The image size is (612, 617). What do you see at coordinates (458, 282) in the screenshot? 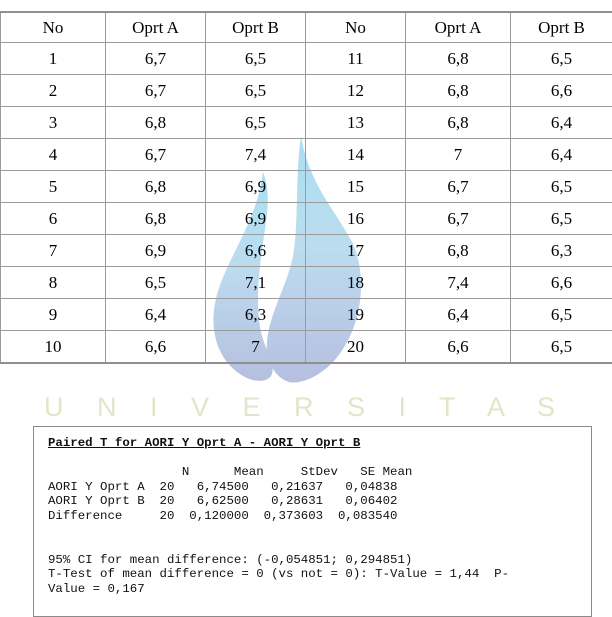
I see `cell-oprt-a-right: 7,4` at bounding box center [458, 282].